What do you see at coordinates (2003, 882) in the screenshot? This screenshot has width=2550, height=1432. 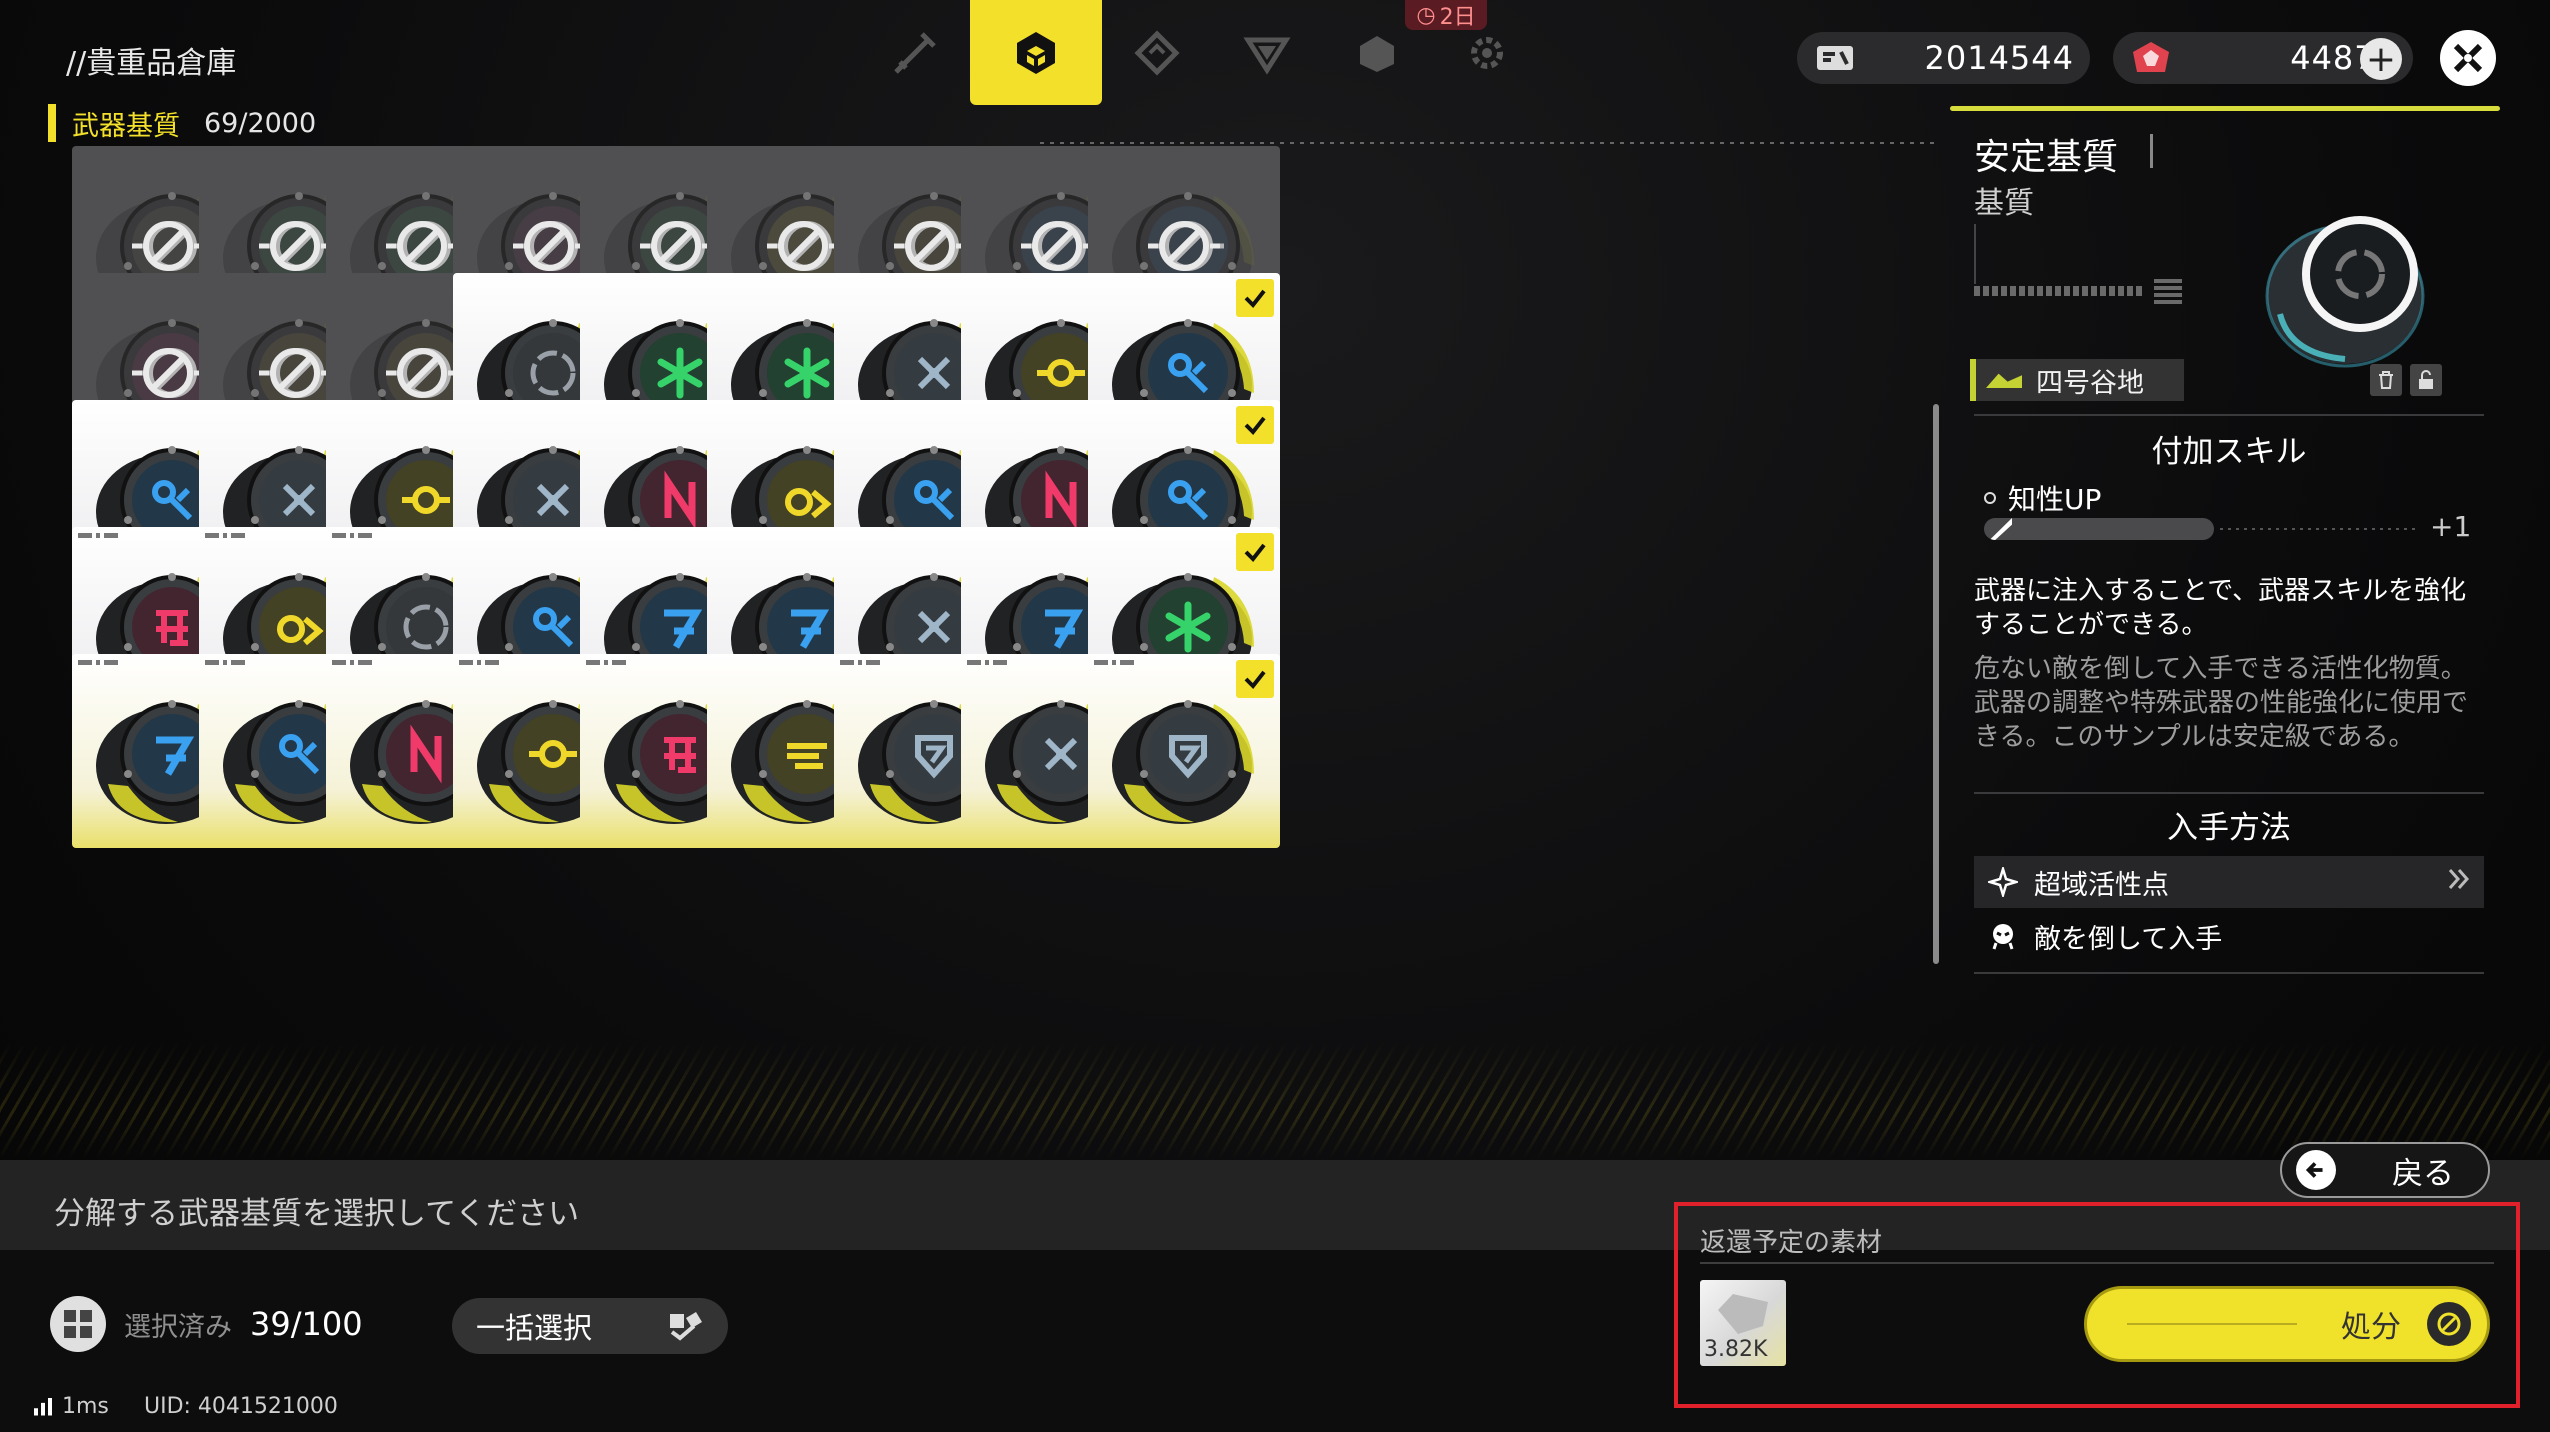 I see `sparkle-icon` at bounding box center [2003, 882].